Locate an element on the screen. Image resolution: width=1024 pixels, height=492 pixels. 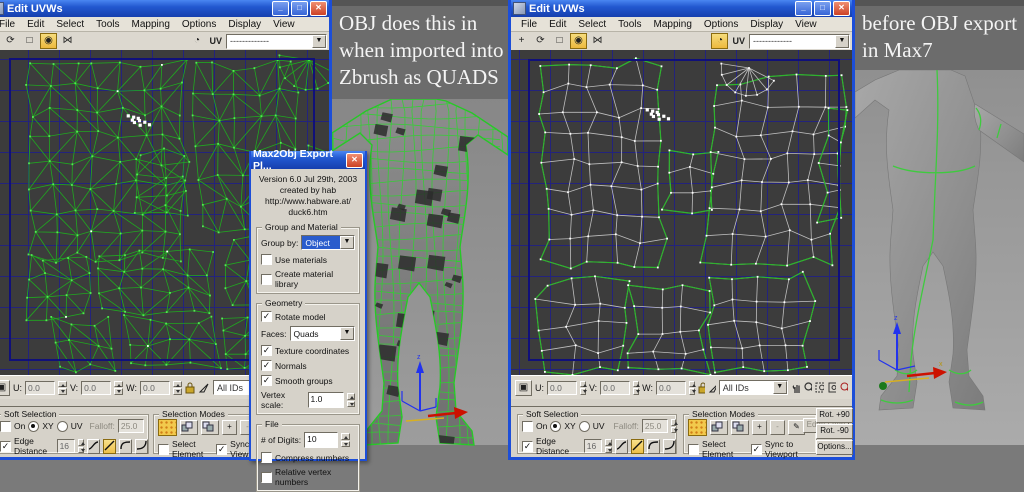
pan-icon is located at coordinates (795, 387).